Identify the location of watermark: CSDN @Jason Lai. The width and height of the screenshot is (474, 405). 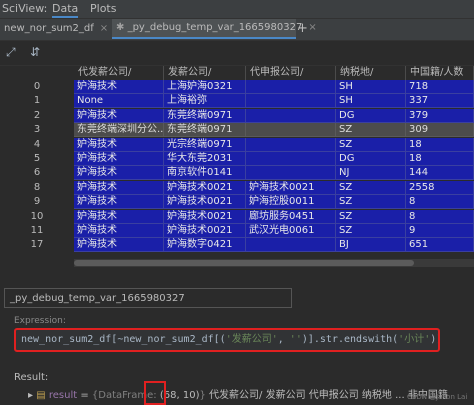
(437, 397).